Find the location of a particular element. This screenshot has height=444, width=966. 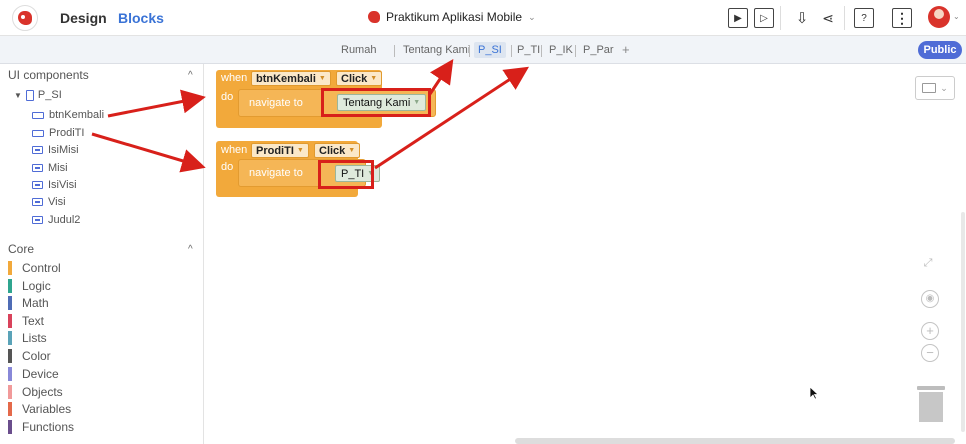

category-math: Math is located at coordinates (28, 303).